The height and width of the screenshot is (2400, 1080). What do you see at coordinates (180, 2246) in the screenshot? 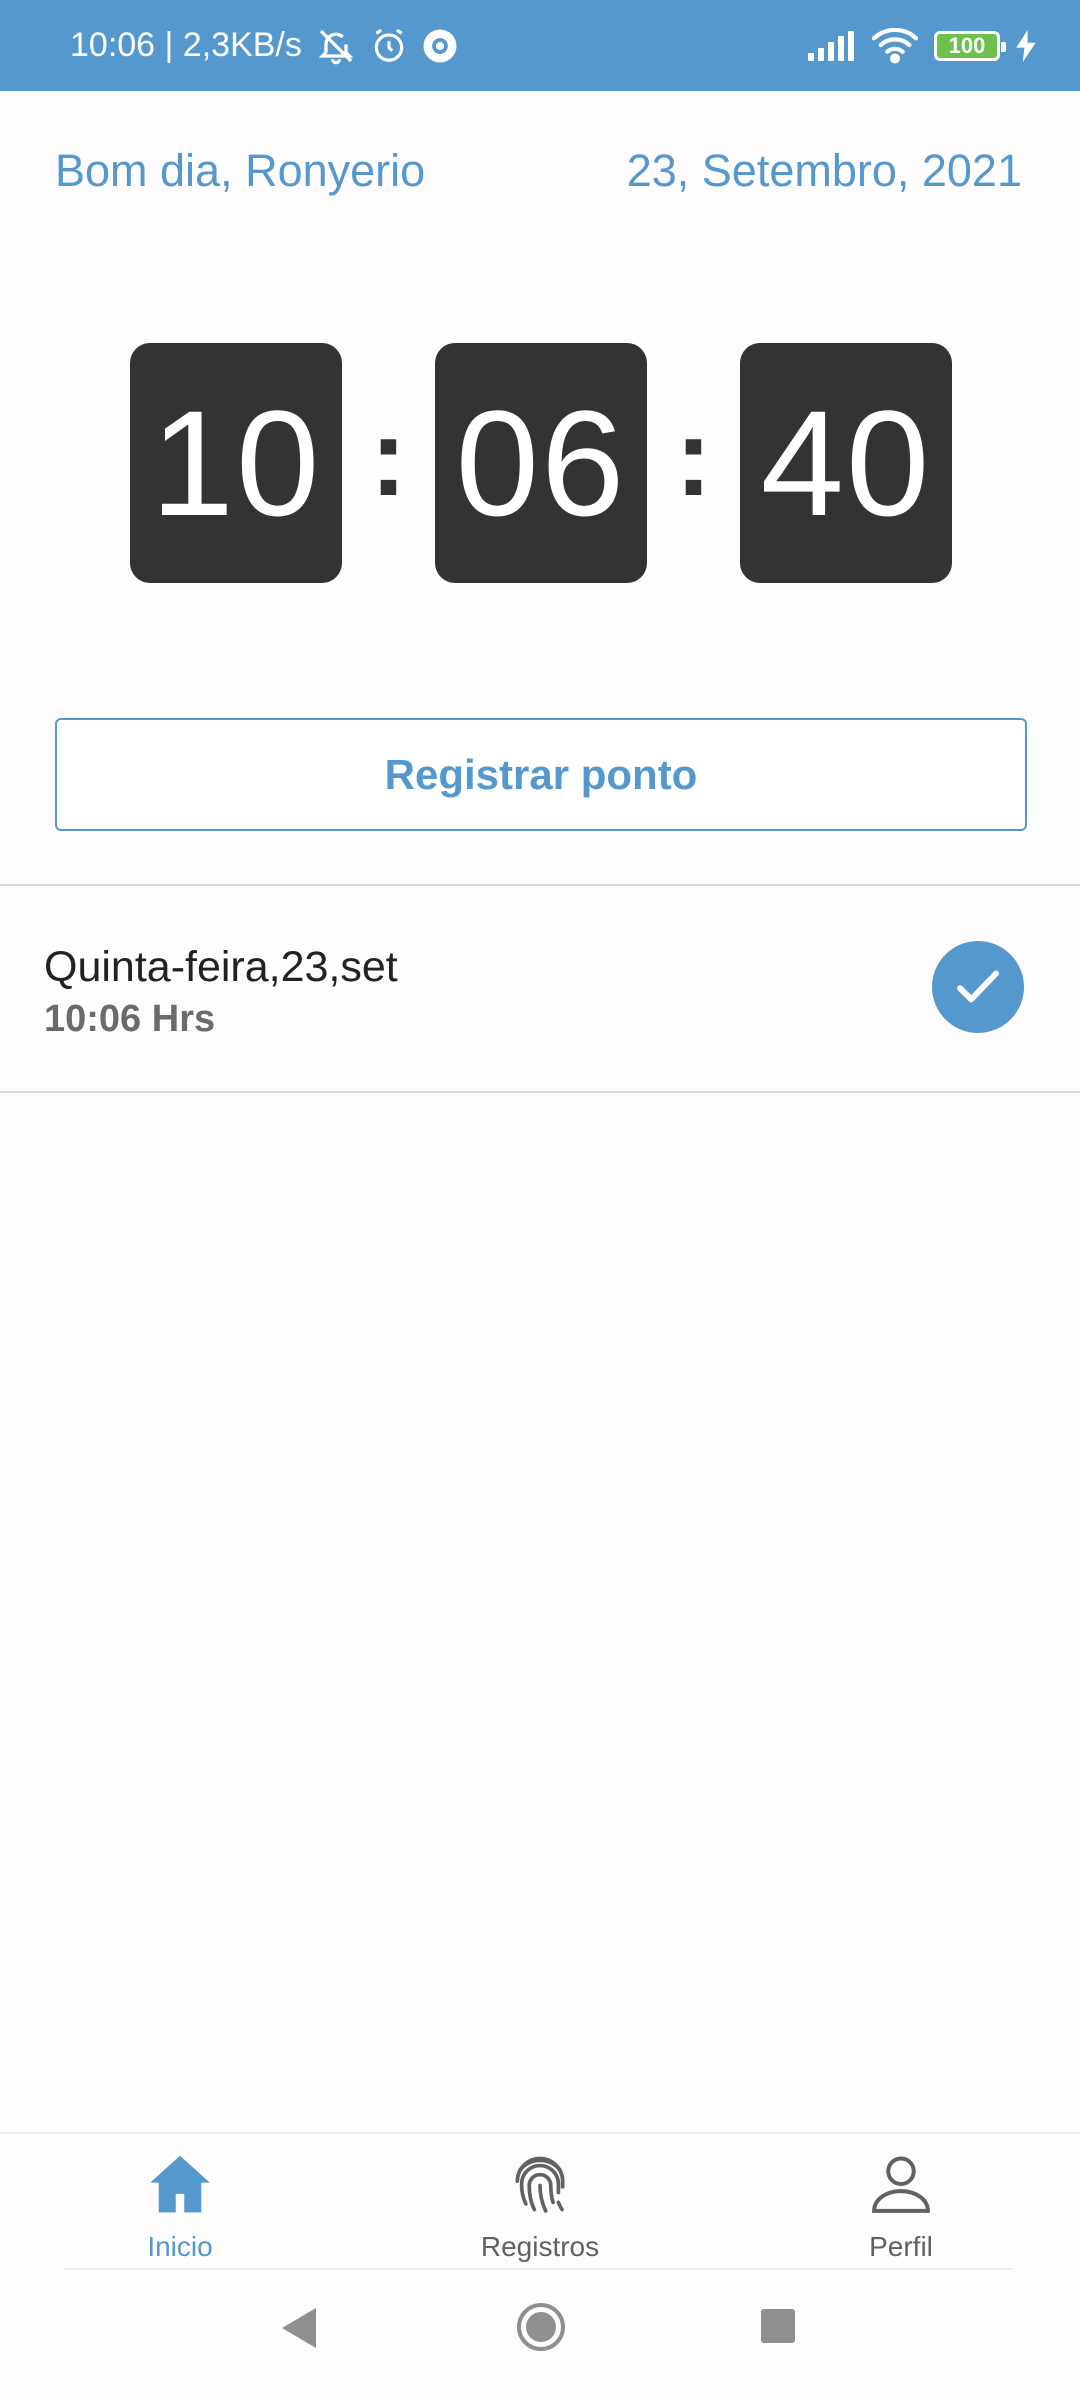
I see `nav-label-inicio: Inicio` at bounding box center [180, 2246].